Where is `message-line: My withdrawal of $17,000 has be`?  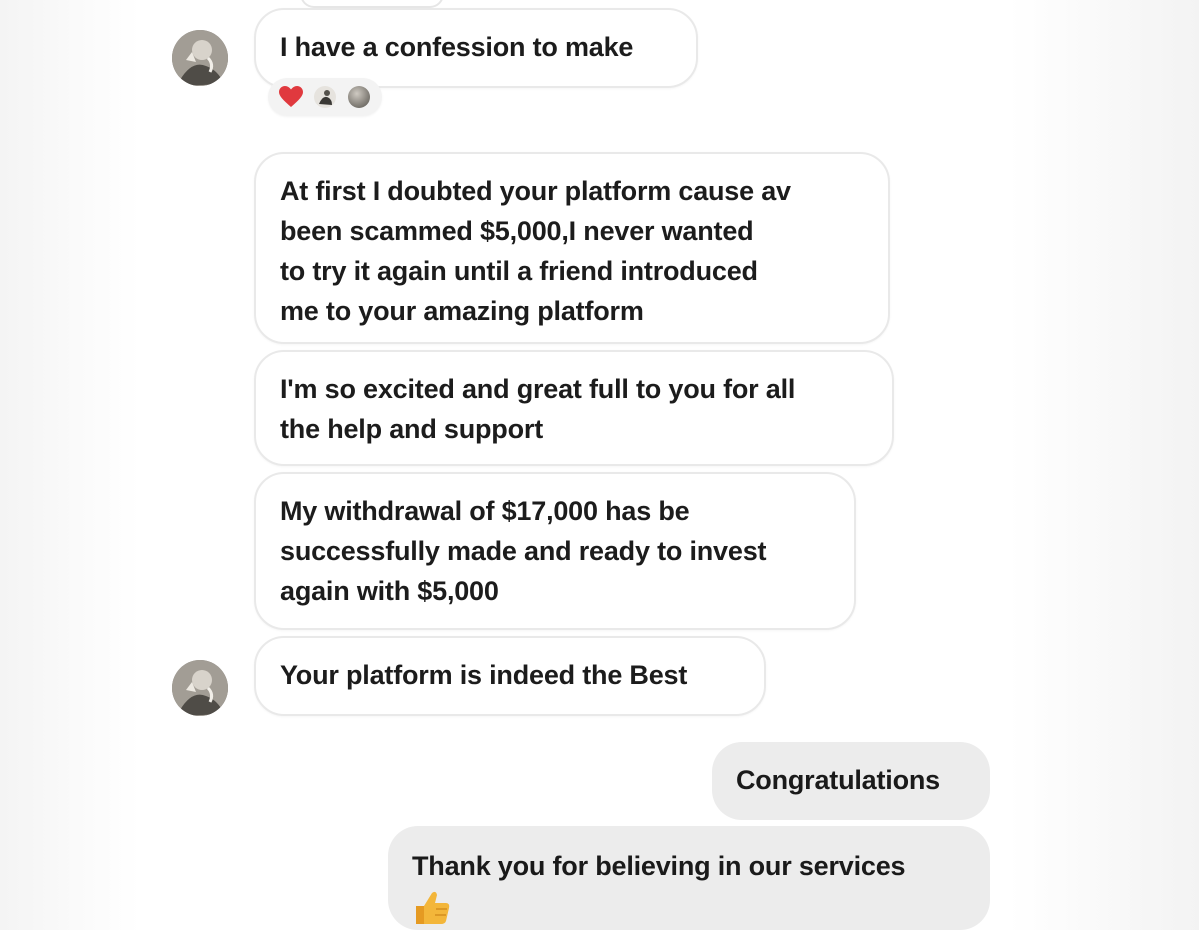 message-line: My withdrawal of $17,000 has be is located at coordinates (485, 511).